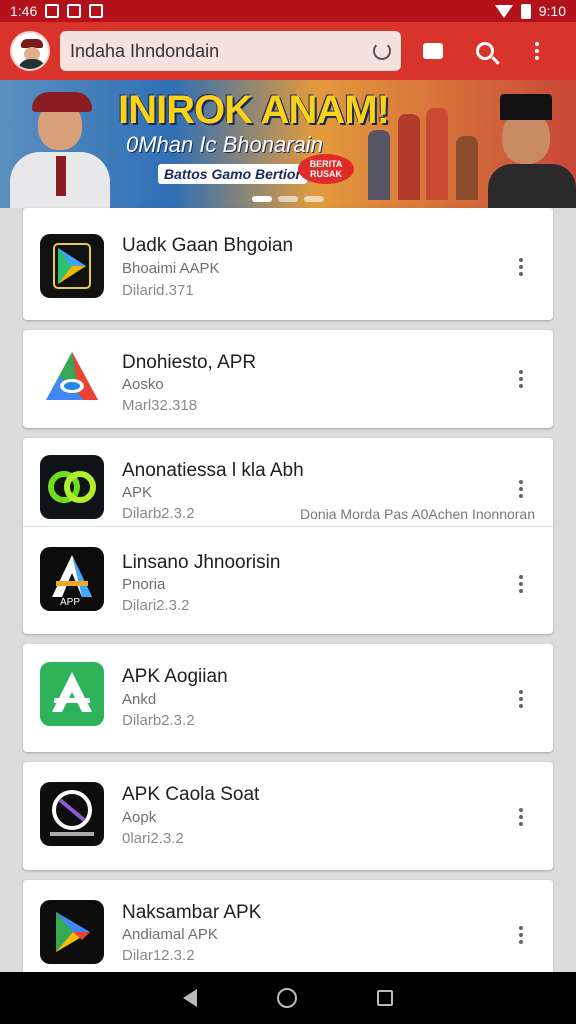  I want to click on download-button, so click(433, 51).